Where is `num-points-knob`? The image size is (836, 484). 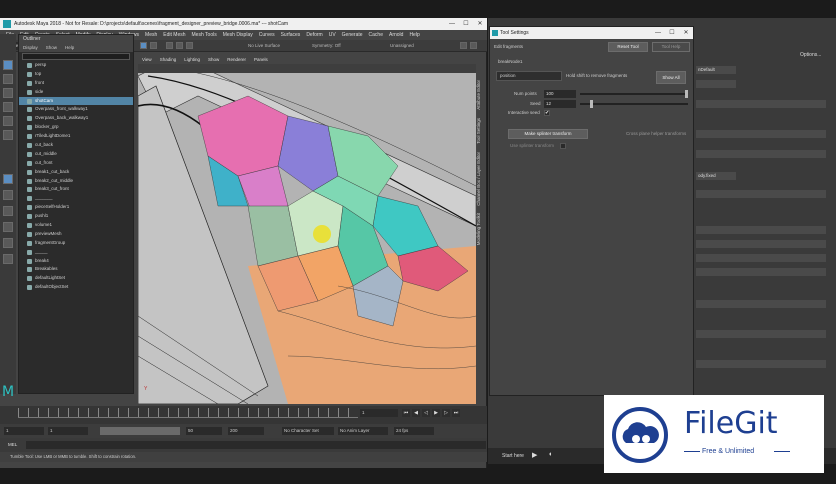 num-points-knob is located at coordinates (686, 94).